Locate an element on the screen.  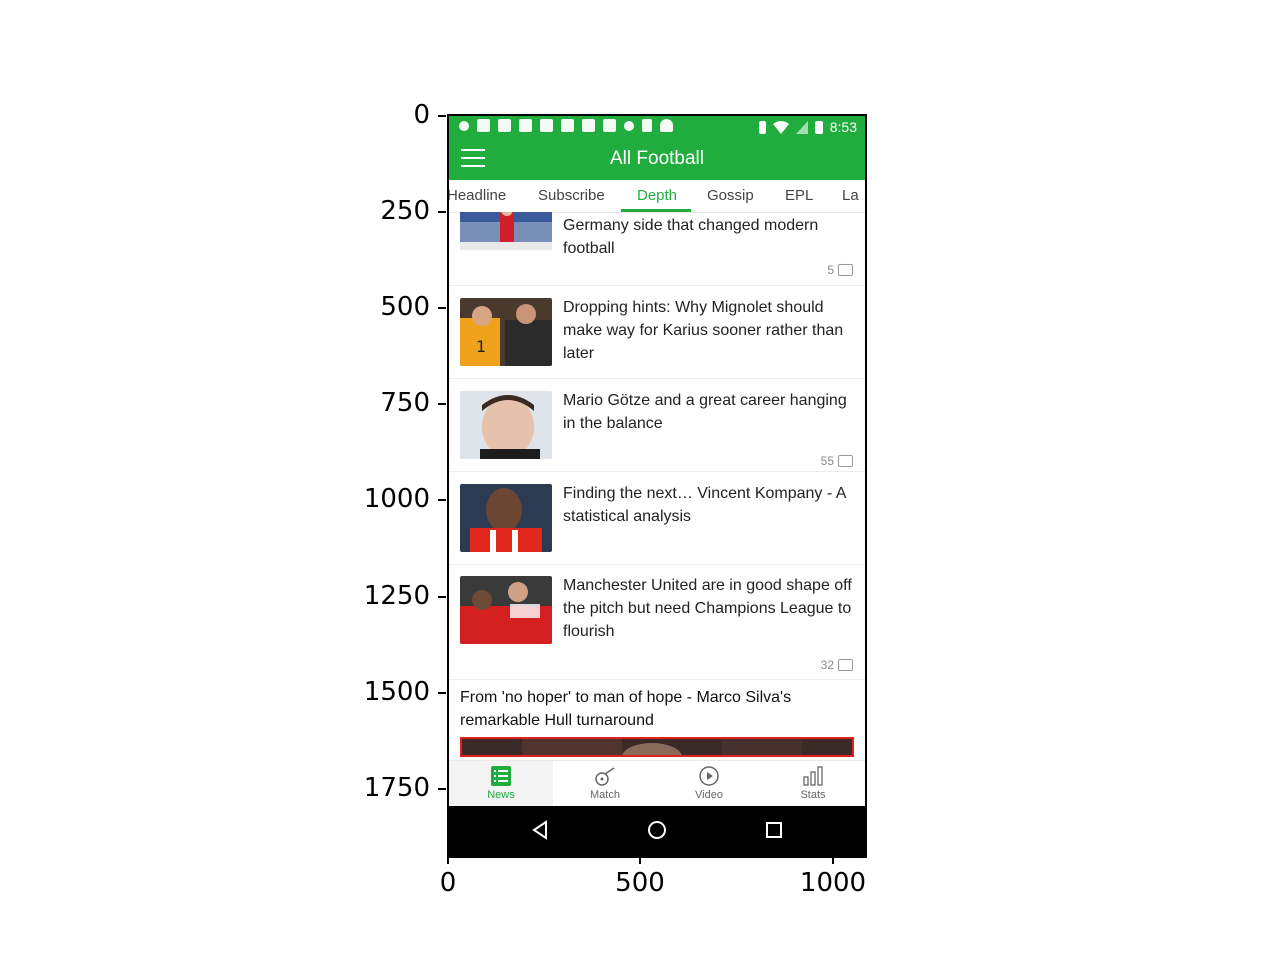
cell-signal-icon is located at coordinates (801, 127).